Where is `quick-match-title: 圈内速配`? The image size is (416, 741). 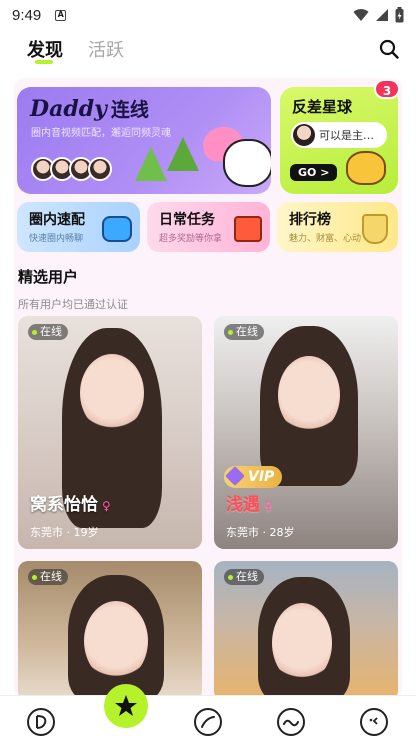
quick-match-title: 圈内速配 is located at coordinates (57, 220).